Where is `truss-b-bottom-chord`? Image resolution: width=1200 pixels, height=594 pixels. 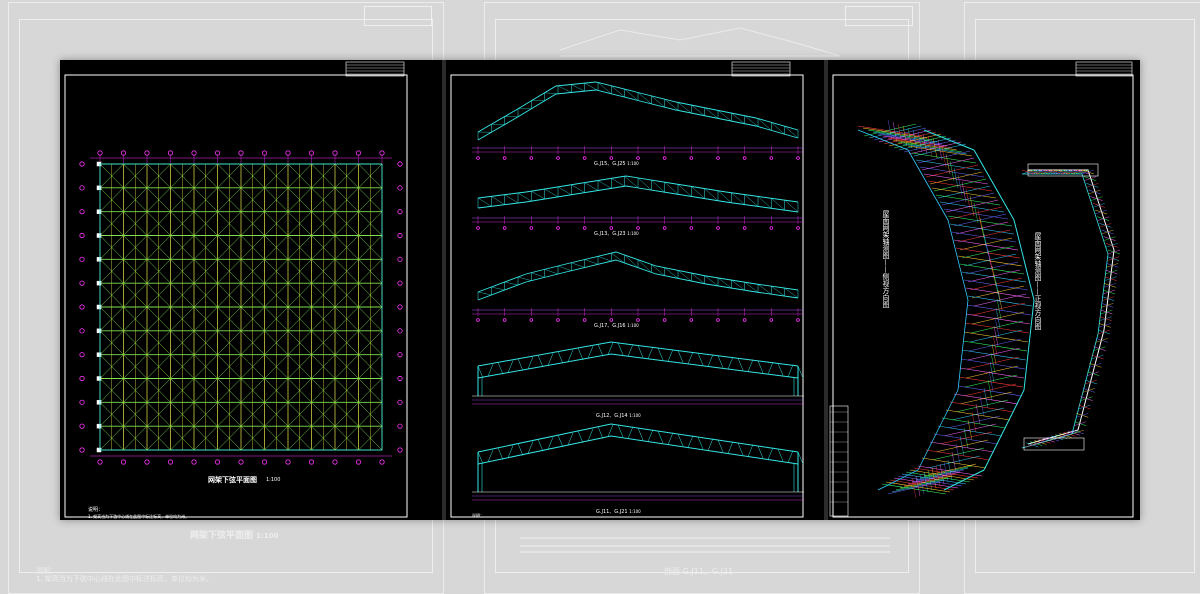
truss-b-bottom-chord is located at coordinates (638, 199).